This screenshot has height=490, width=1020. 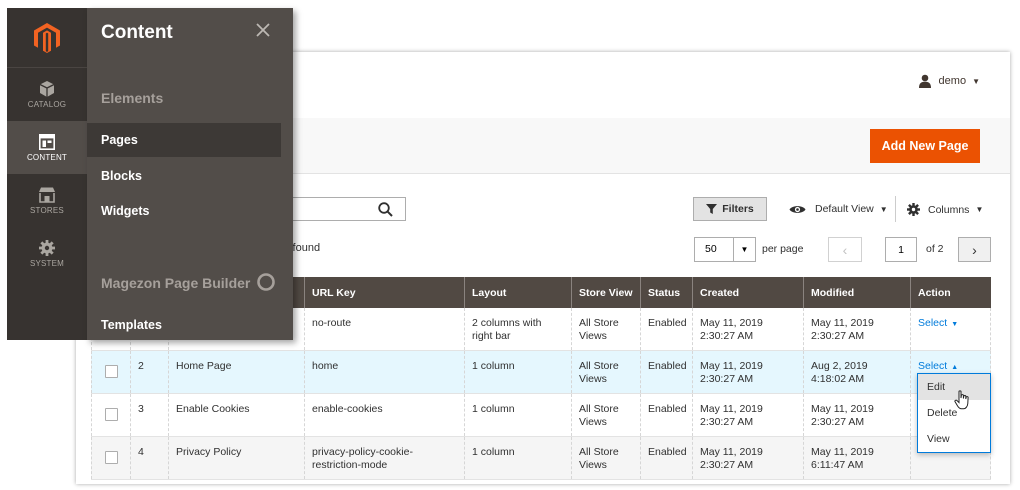 I want to click on columns-dropdown: Columns ▼, so click(x=945, y=209).